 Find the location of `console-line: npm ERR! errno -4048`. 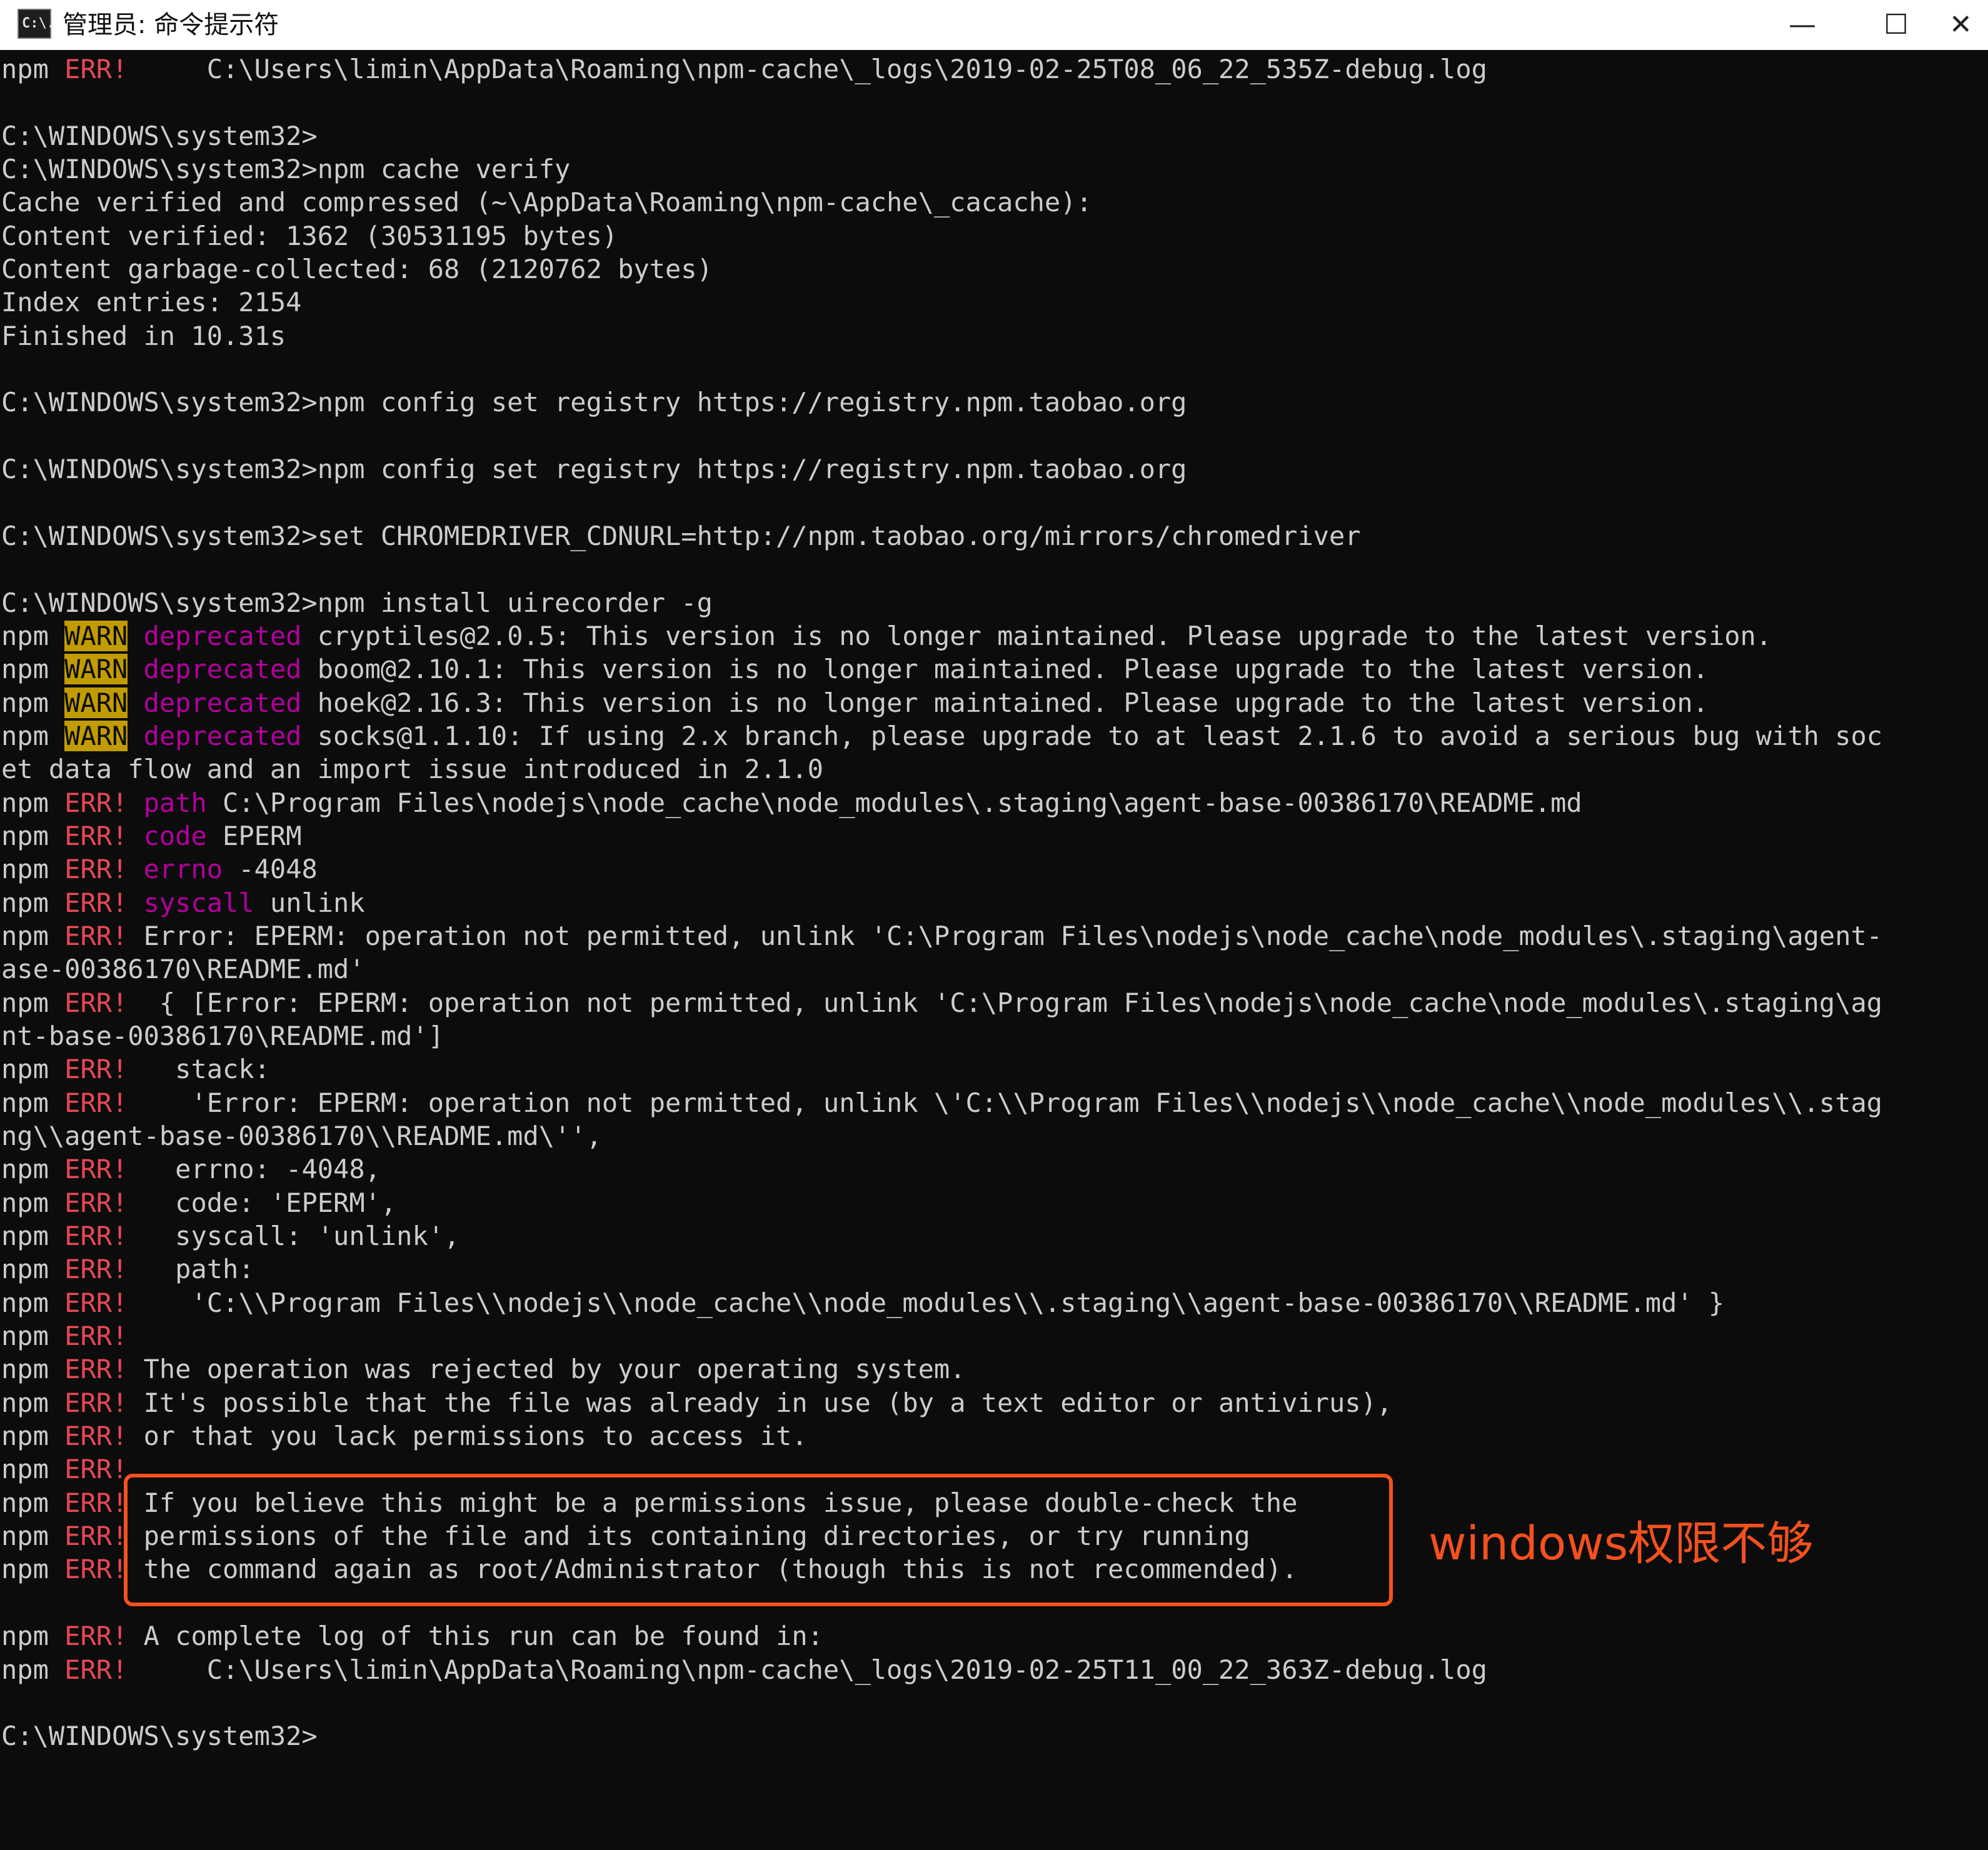

console-line: npm ERR! errno -4048 is located at coordinates (994, 869).